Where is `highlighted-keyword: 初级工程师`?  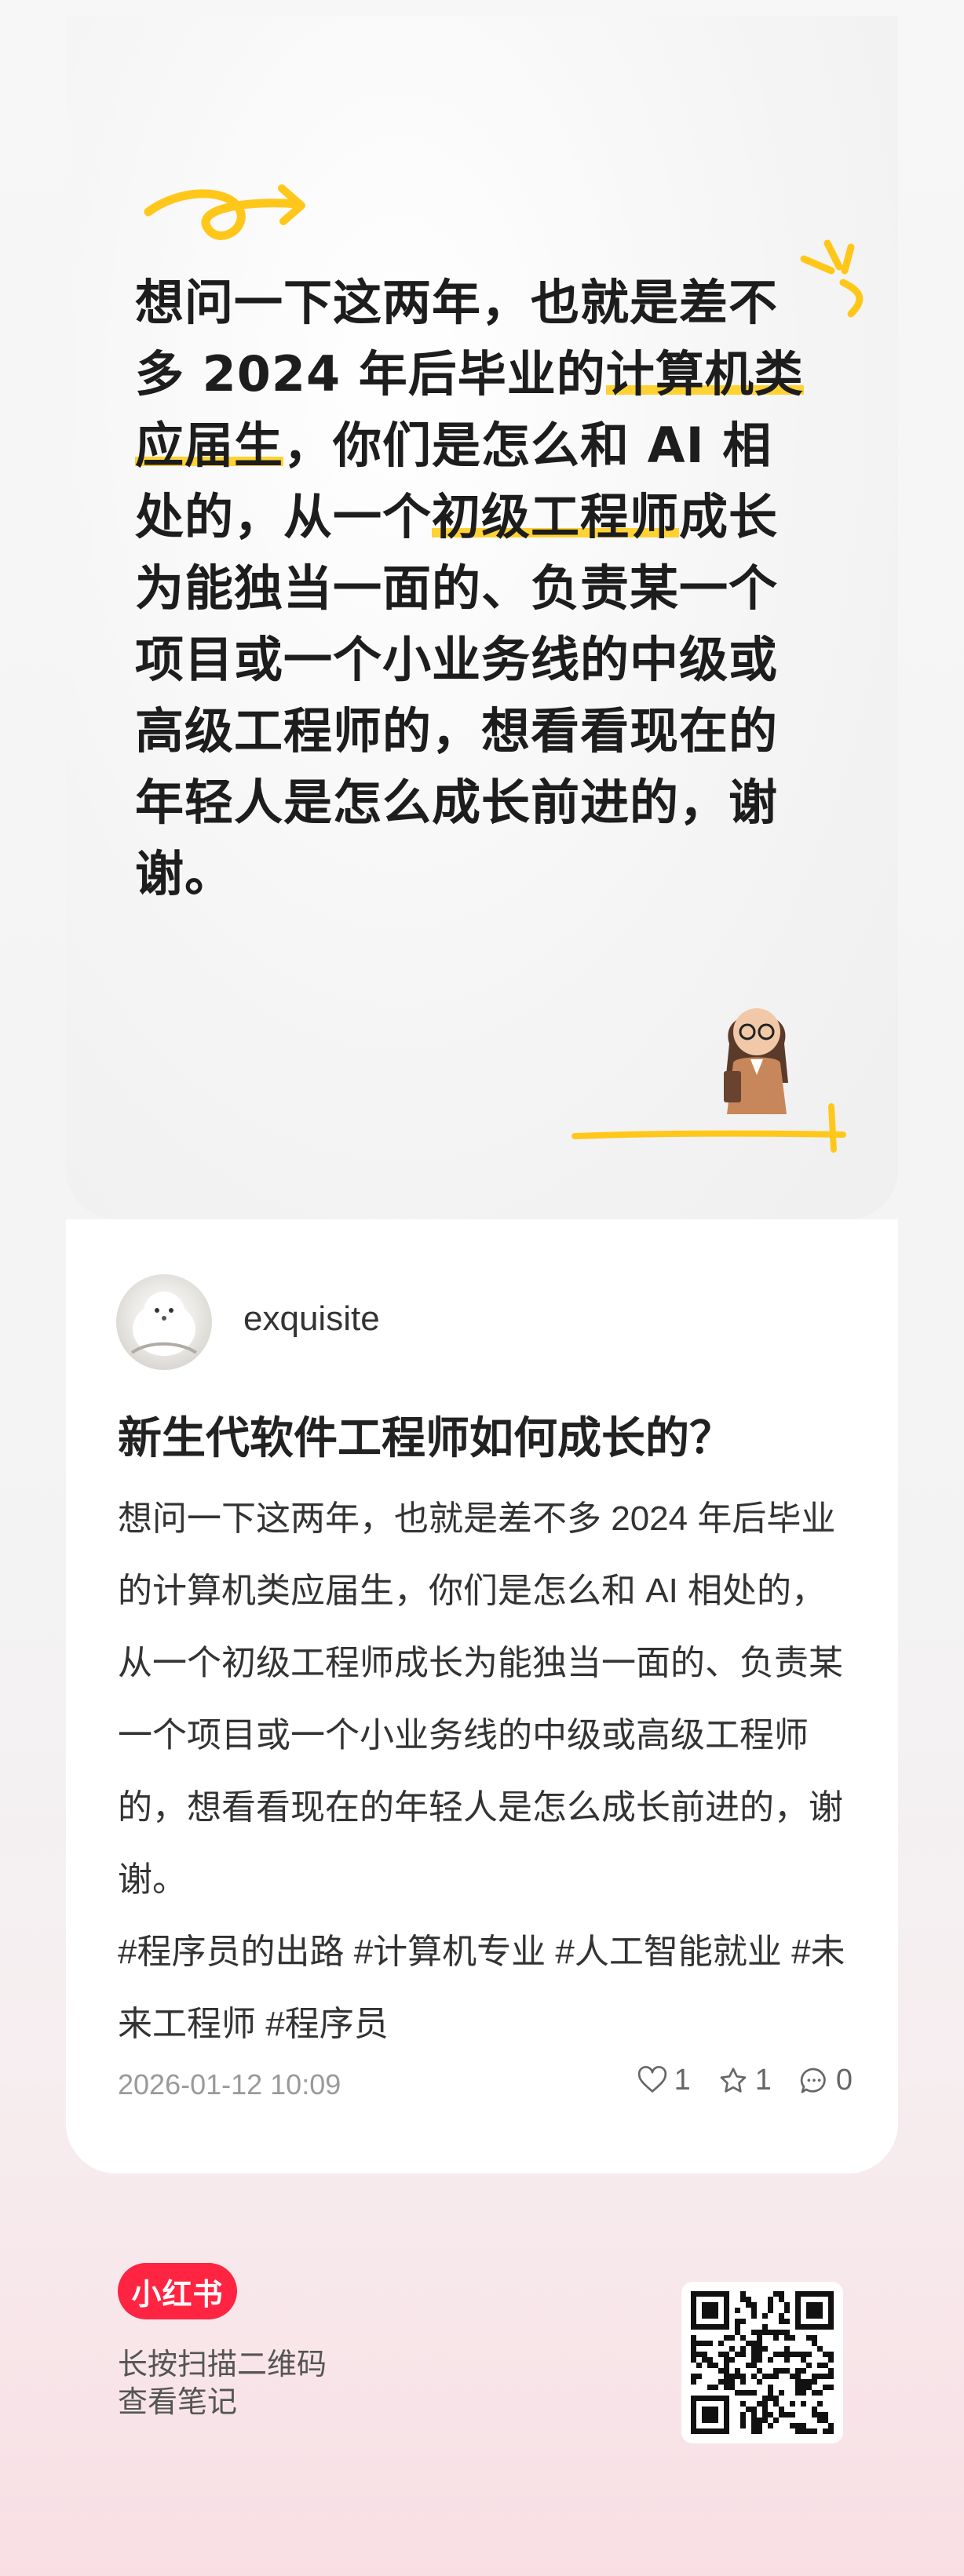
highlighted-keyword: 初级工程师 is located at coordinates (556, 516).